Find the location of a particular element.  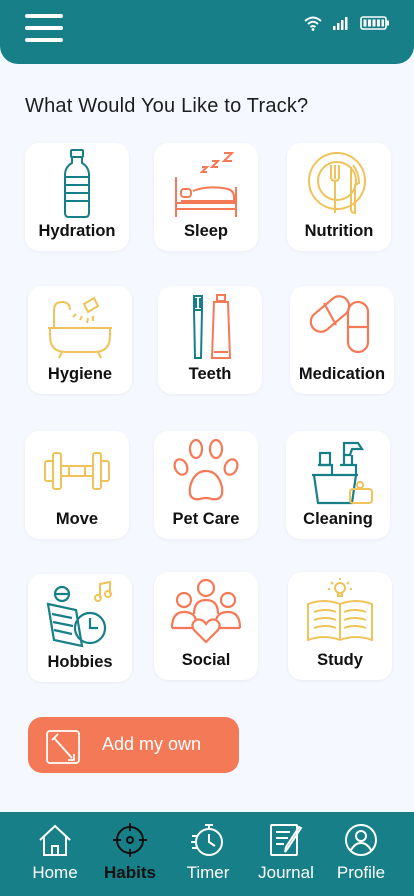

plate-fork-knife-icon is located at coordinates (337, 183).